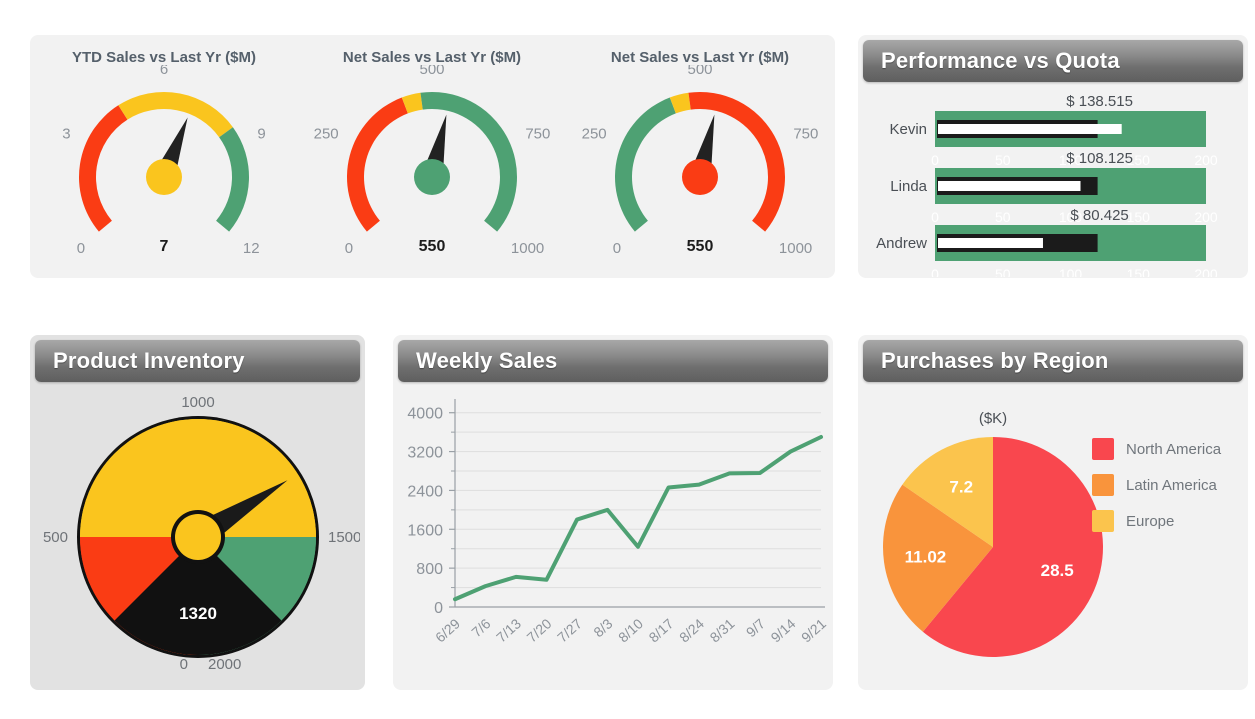 Image resolution: width=1255 pixels, height=719 pixels. What do you see at coordinates (1099, 215) in the screenshot?
I see `quota-value-label: $ 80.425` at bounding box center [1099, 215].